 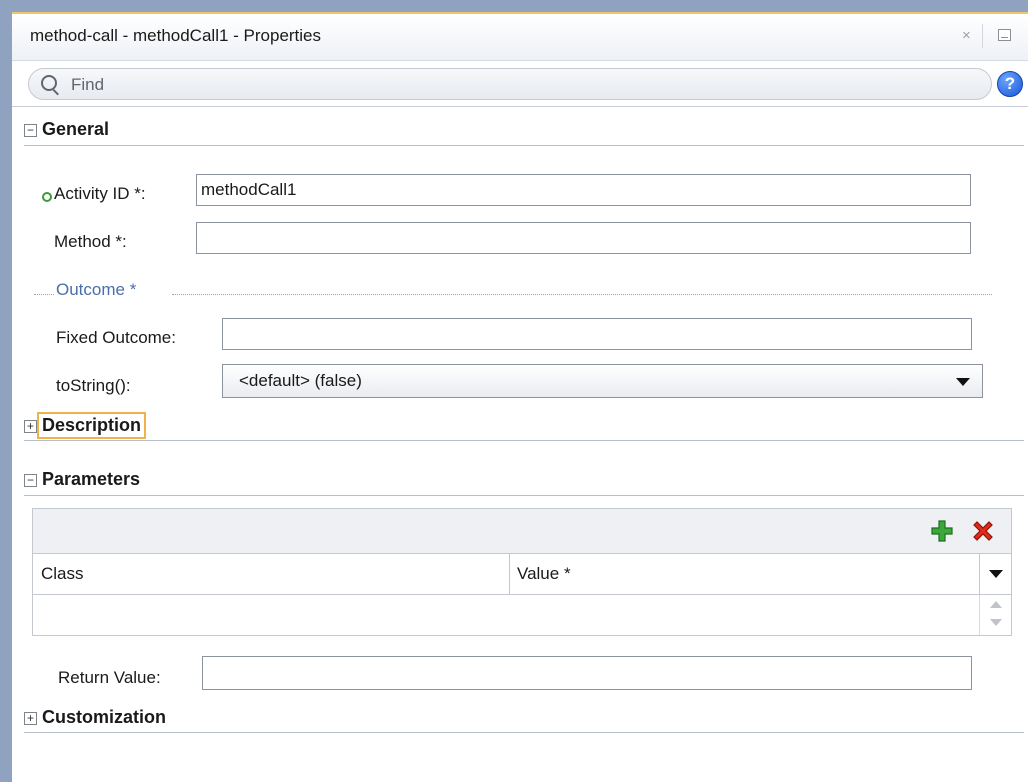 I want to click on close-icon: ×, so click(x=966, y=35).